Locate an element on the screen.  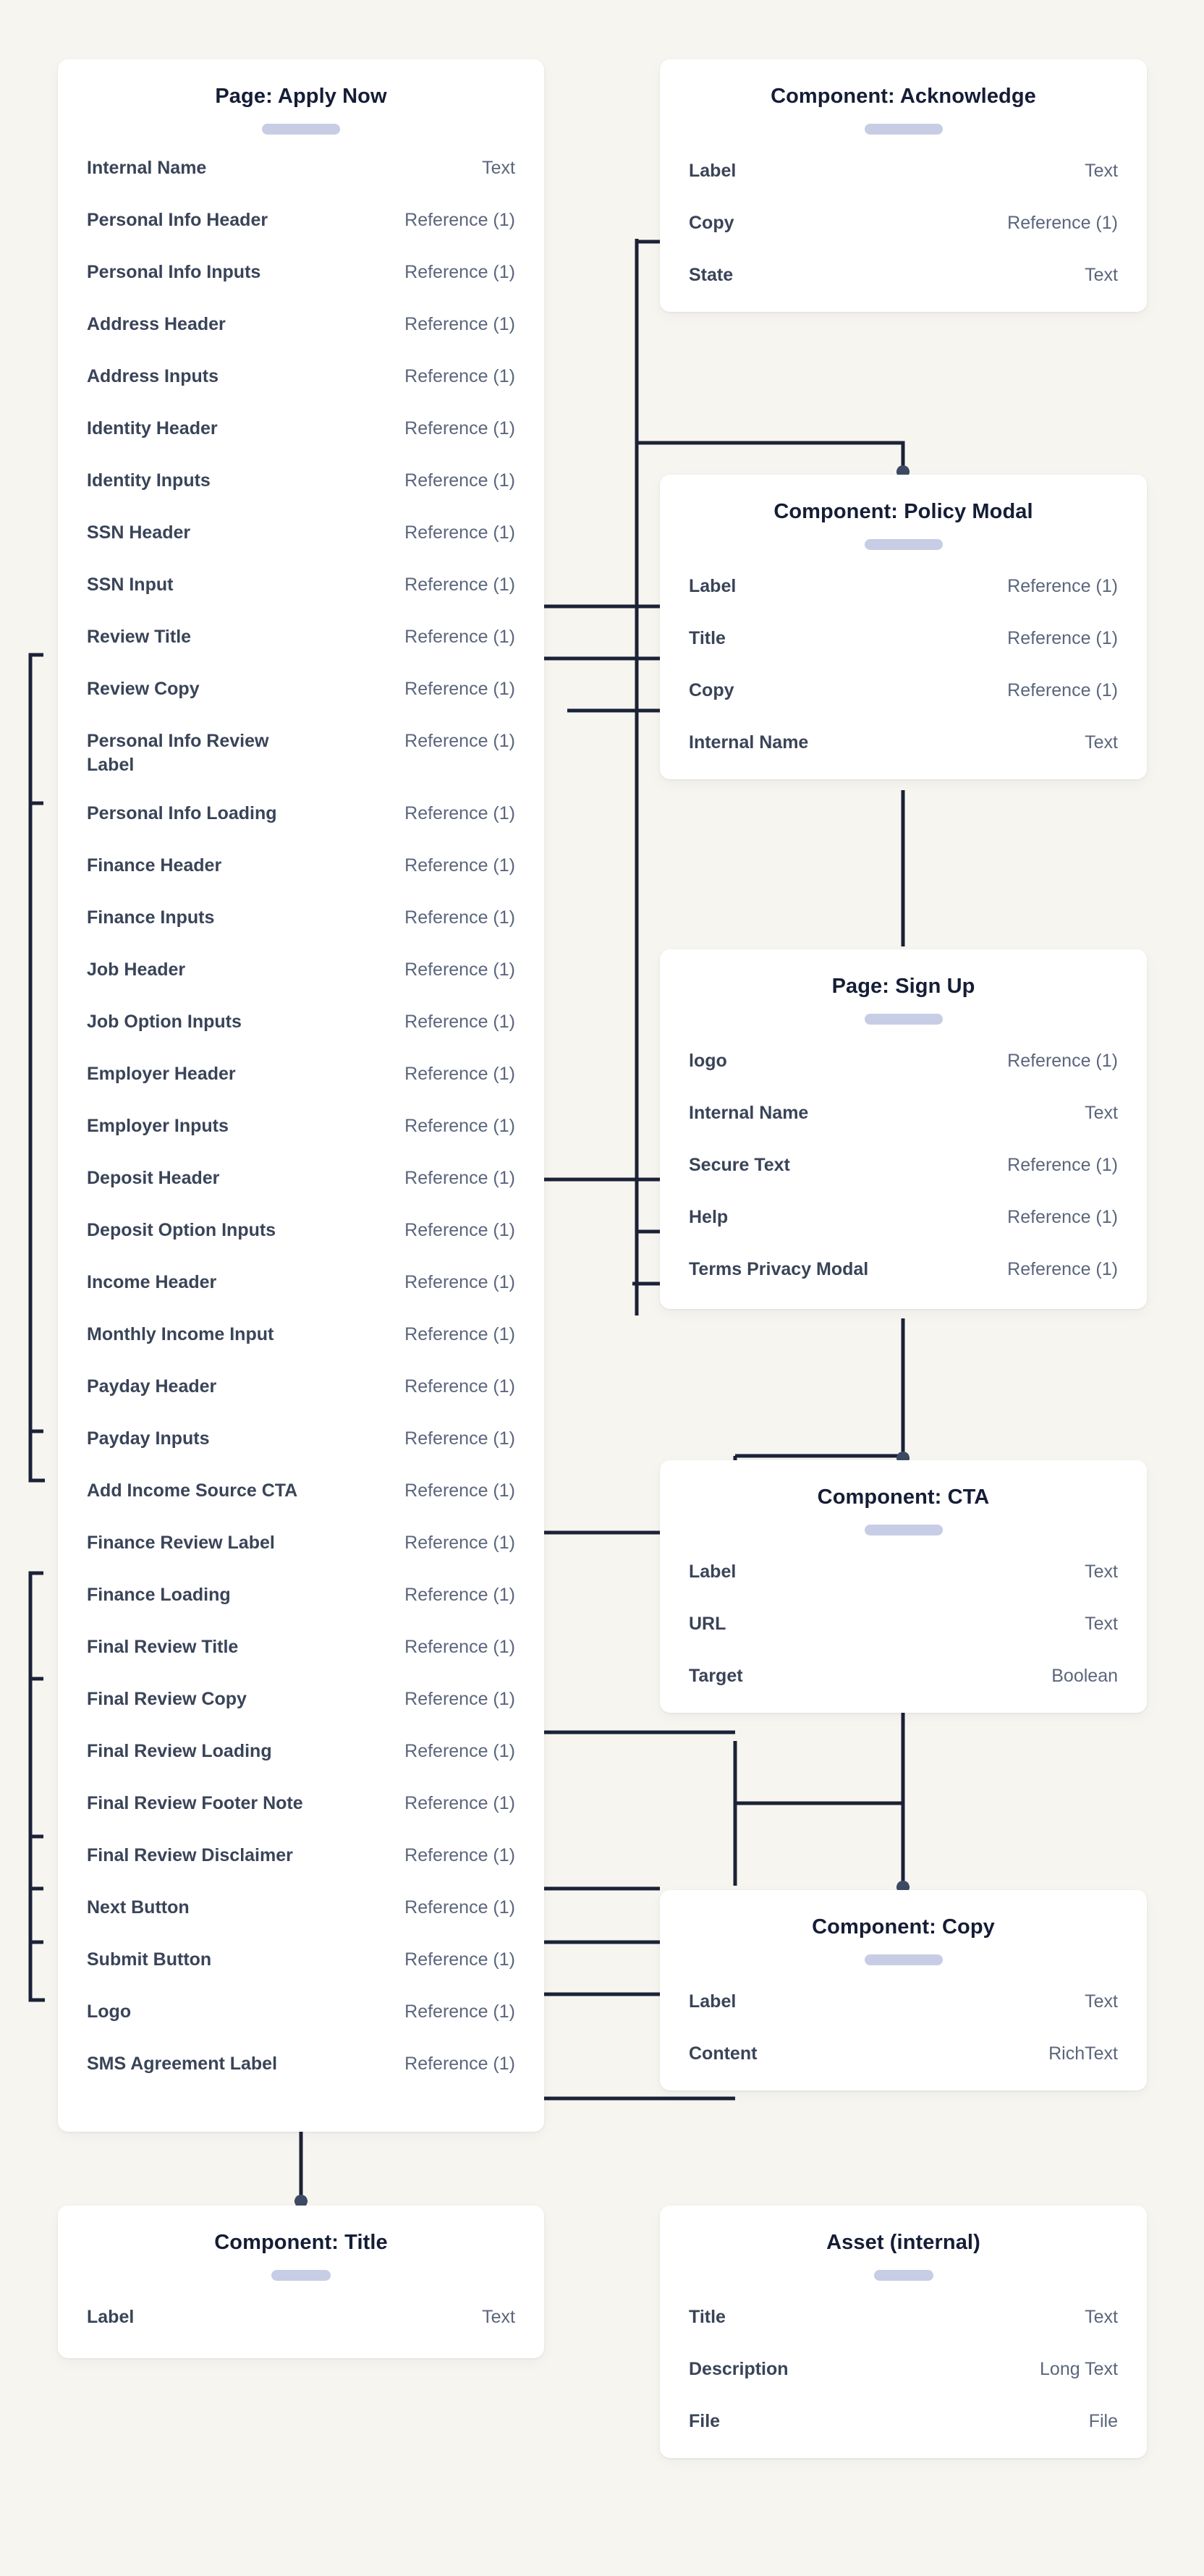
field-name: Target is located at coordinates (716, 1676).